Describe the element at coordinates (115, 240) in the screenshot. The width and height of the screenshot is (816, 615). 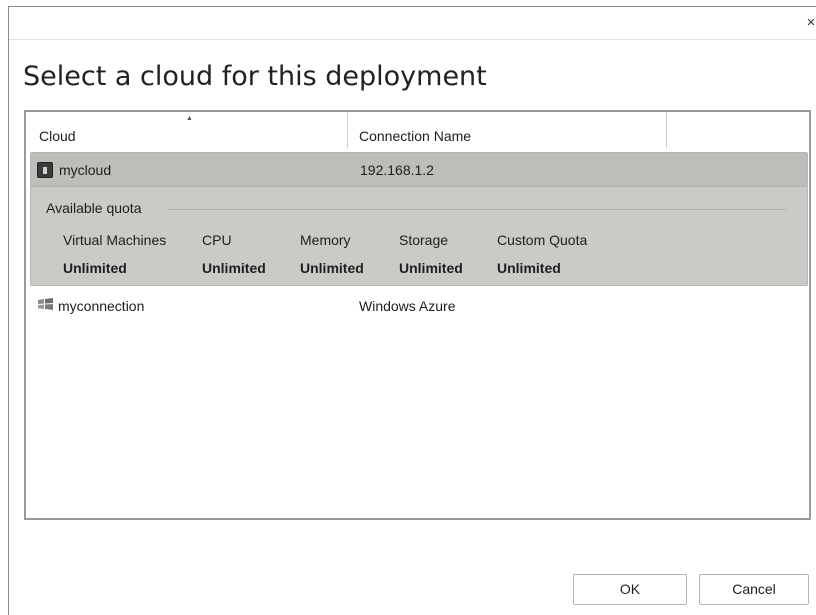
I see `quota-label-virtual-machines: Virtual Machines` at that location.